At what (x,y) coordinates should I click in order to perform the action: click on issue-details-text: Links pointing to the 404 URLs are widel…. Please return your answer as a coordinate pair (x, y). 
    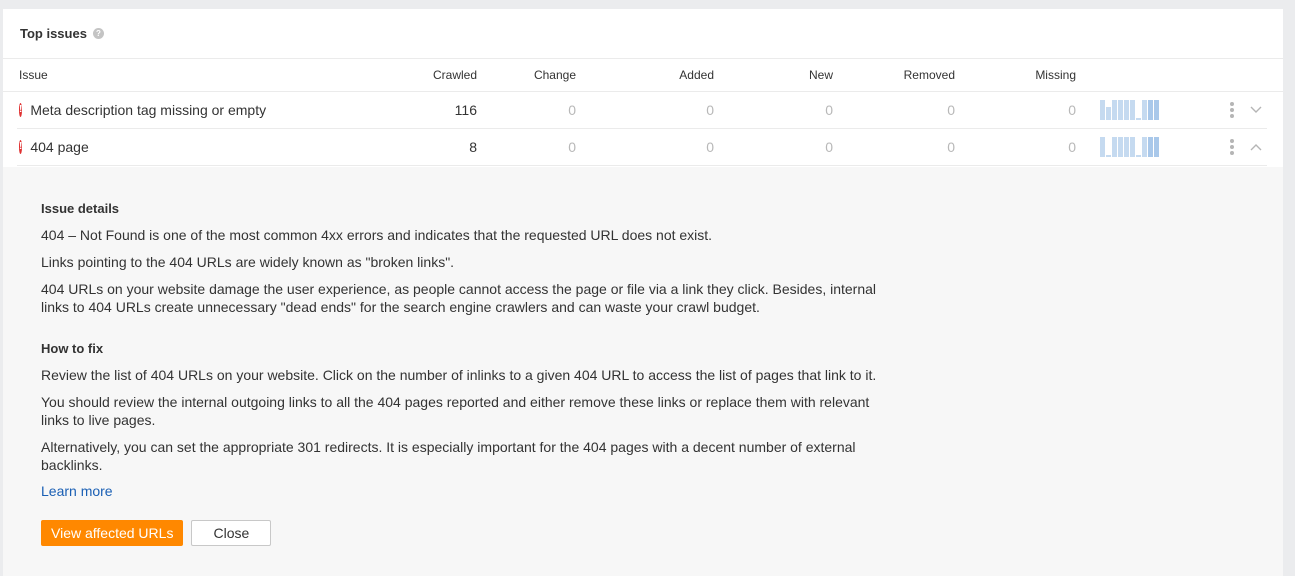
    Looking at the image, I should click on (248, 262).